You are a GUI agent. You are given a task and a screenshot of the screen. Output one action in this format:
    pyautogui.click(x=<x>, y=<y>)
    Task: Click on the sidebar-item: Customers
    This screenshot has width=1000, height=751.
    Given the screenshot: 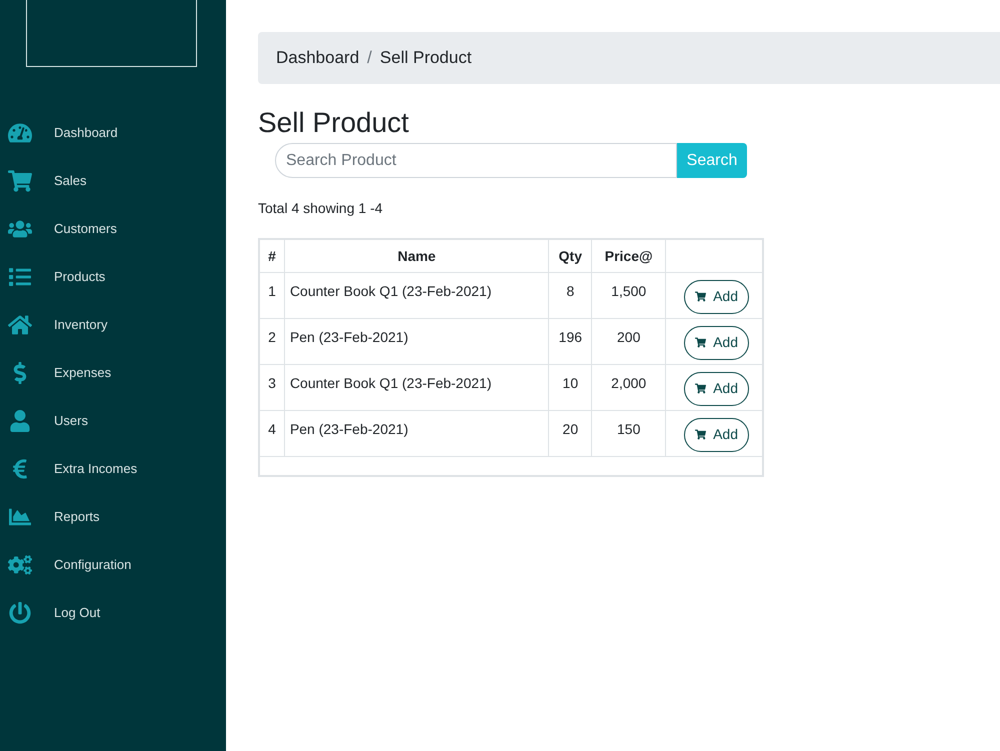 What is the action you would take?
    pyautogui.click(x=113, y=229)
    